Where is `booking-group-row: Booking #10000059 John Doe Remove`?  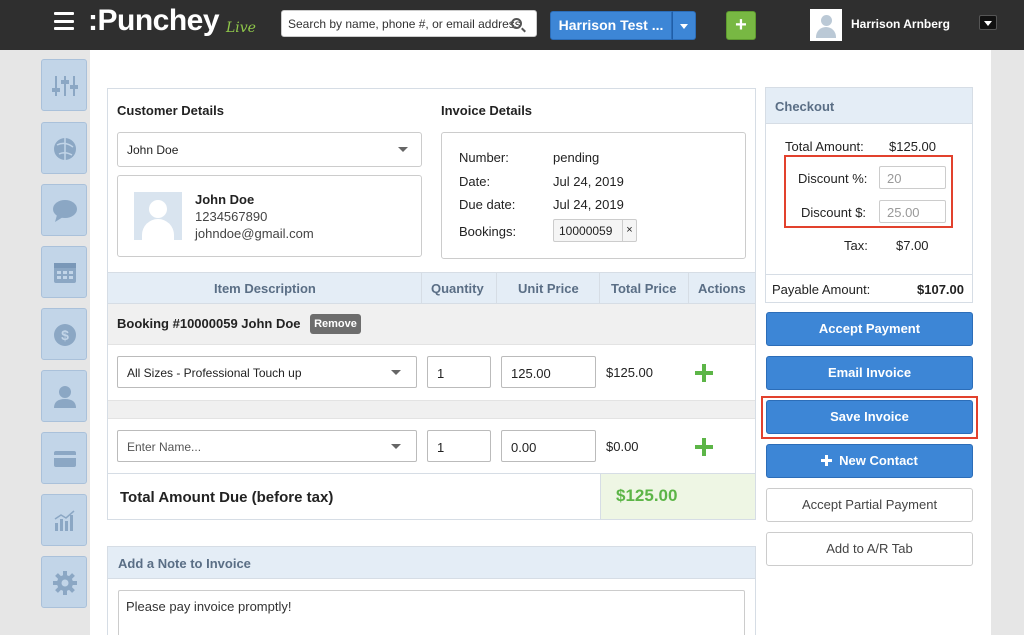
booking-group-row: Booking #10000059 John Doe Remove is located at coordinates (431, 324).